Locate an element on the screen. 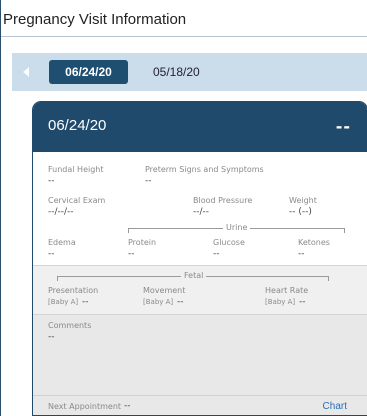 The image size is (367, 416). fundal-height-value: -- is located at coordinates (51, 181).